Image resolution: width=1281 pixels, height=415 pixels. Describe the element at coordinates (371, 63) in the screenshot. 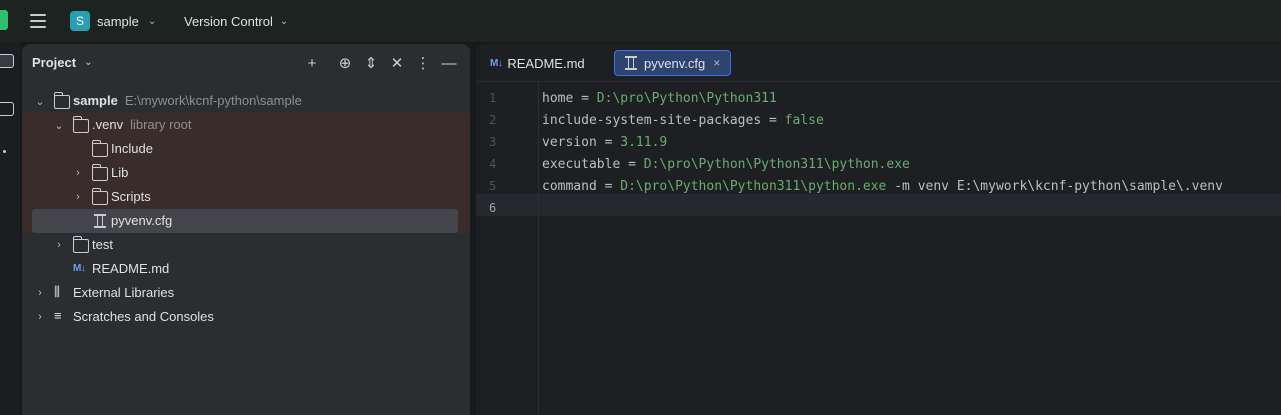

I see `expand-all-icon: ⇕` at that location.